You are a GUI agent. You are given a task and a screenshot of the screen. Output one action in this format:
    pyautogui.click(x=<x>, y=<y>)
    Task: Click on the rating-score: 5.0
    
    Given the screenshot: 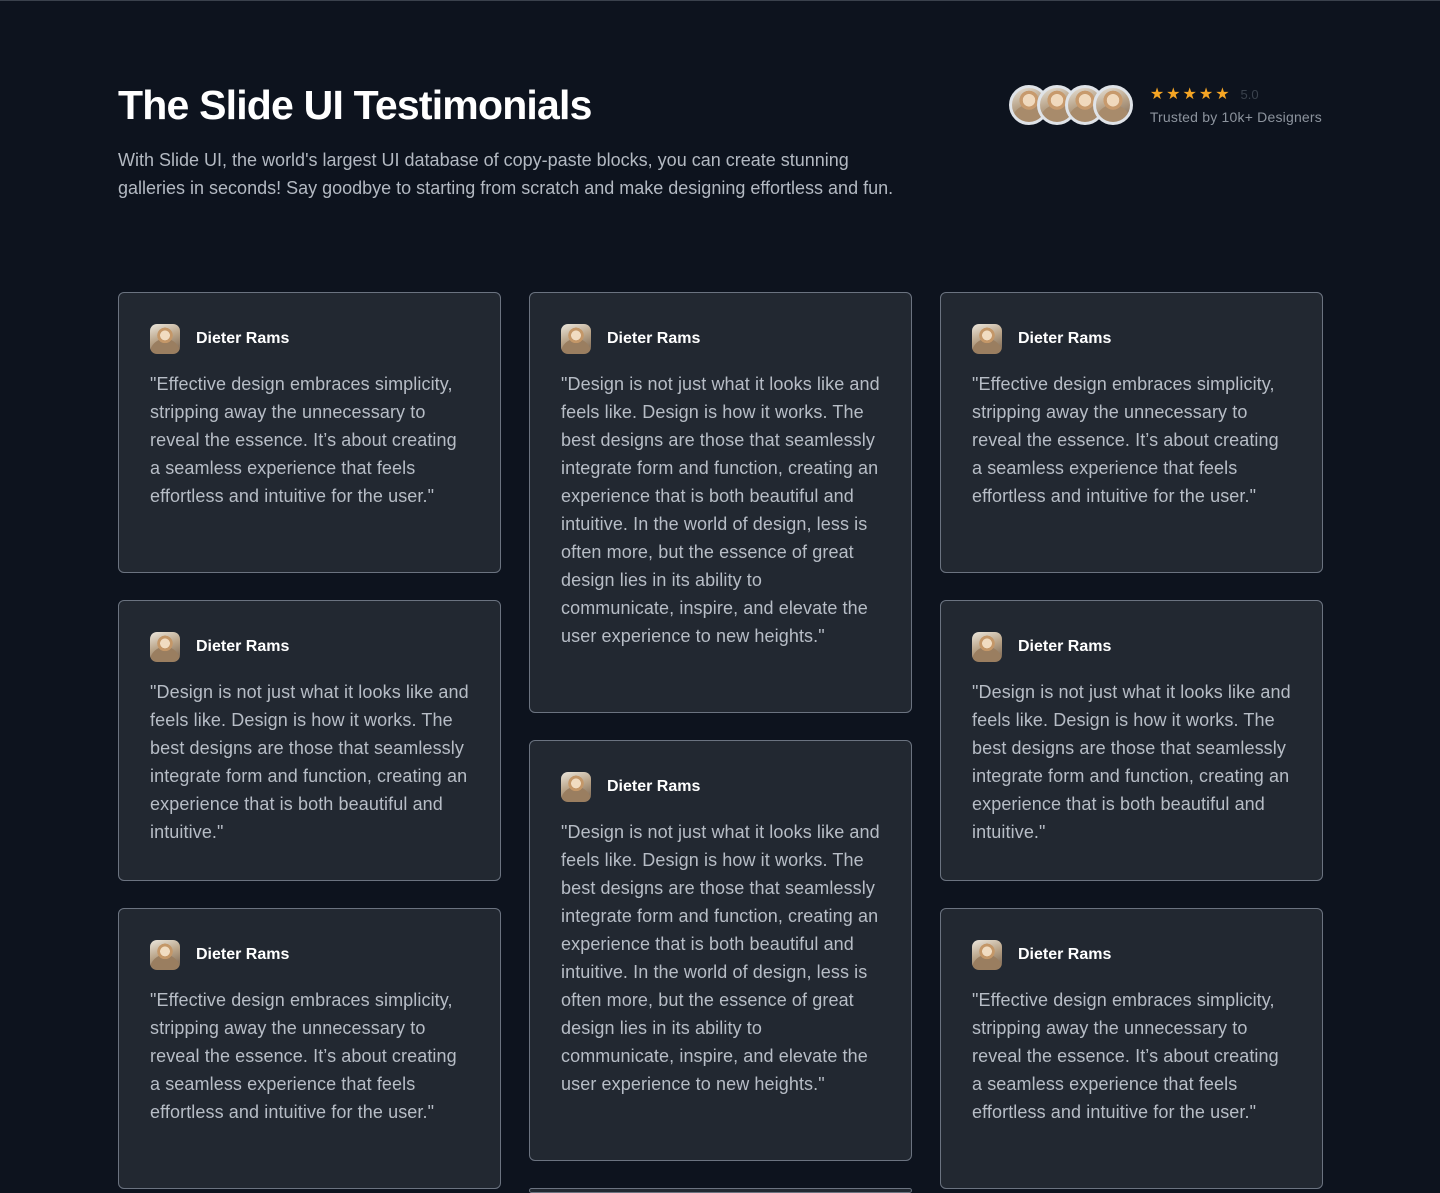 What is the action you would take?
    pyautogui.click(x=1249, y=94)
    